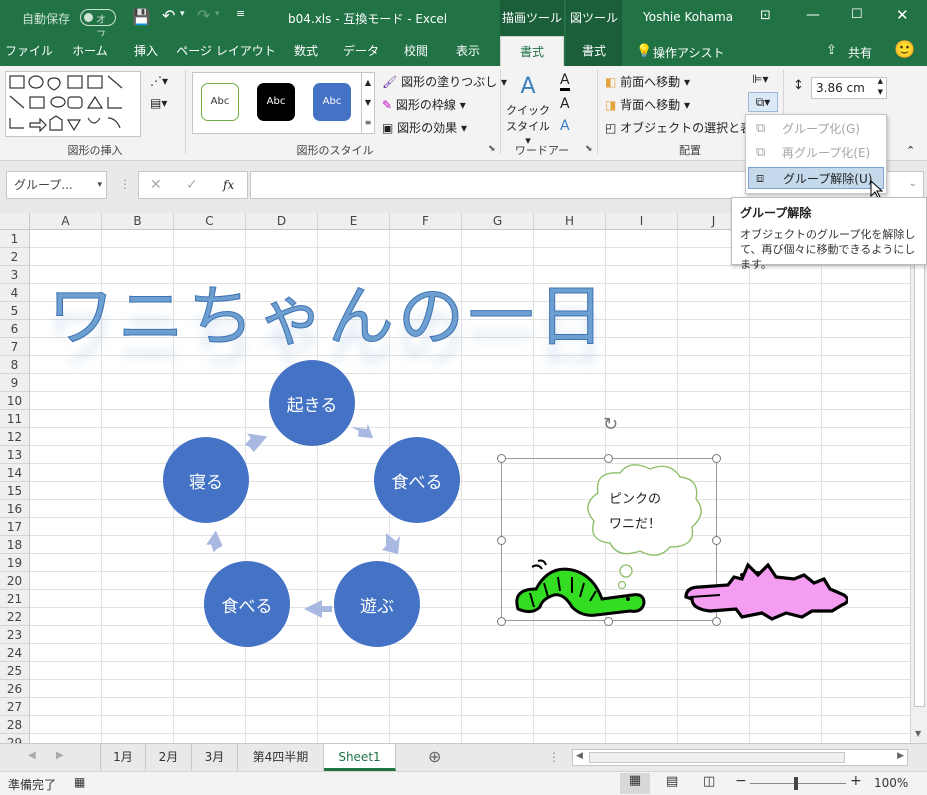 This screenshot has height=795, width=927. What do you see at coordinates (717, 757) in the screenshot?
I see `h-scroll-thumb` at bounding box center [717, 757].